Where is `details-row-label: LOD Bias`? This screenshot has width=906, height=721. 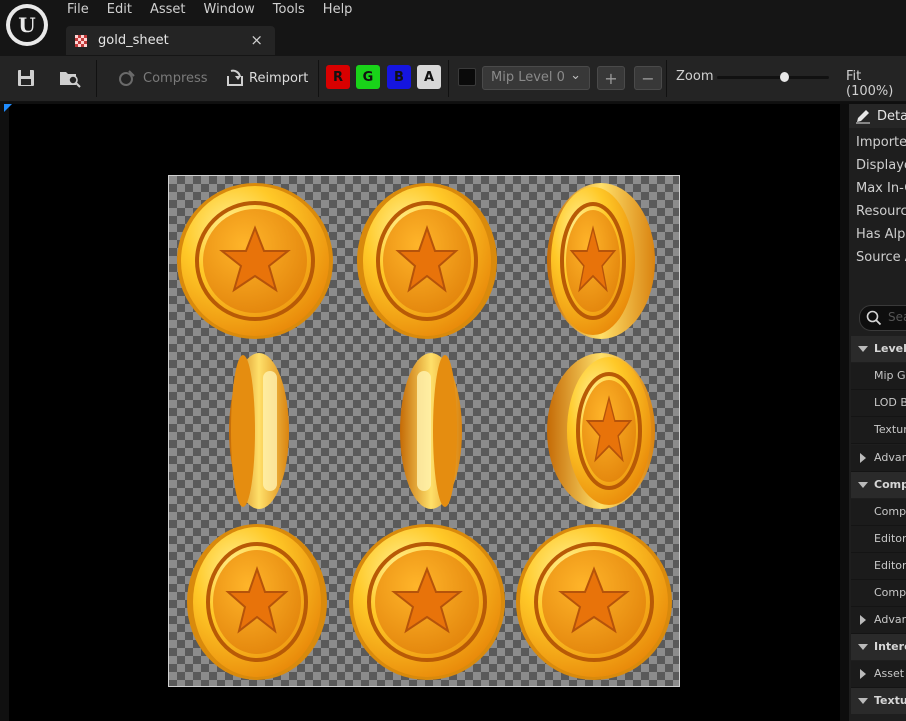 details-row-label: LOD Bias is located at coordinates (890, 402).